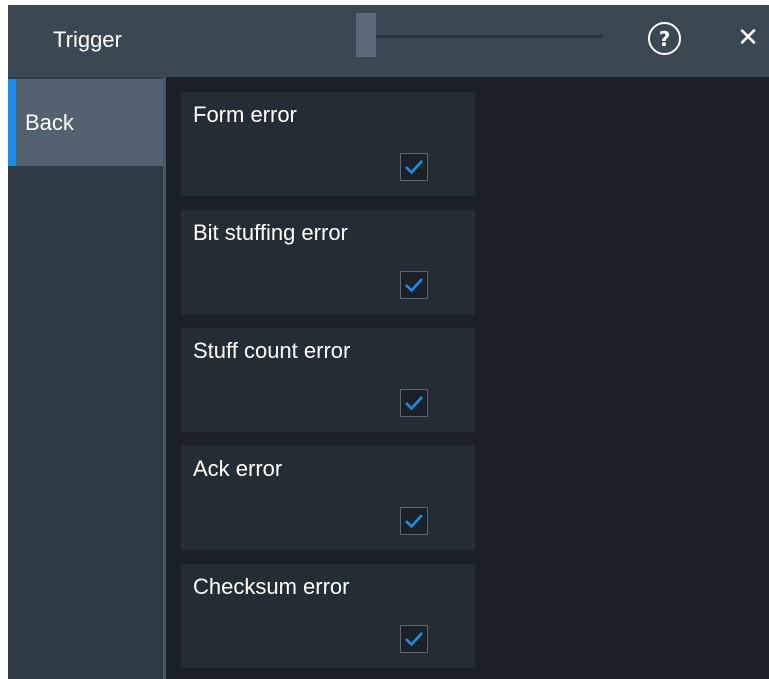 This screenshot has width=769, height=679. What do you see at coordinates (49, 122) in the screenshot?
I see `back-label: Back` at bounding box center [49, 122].